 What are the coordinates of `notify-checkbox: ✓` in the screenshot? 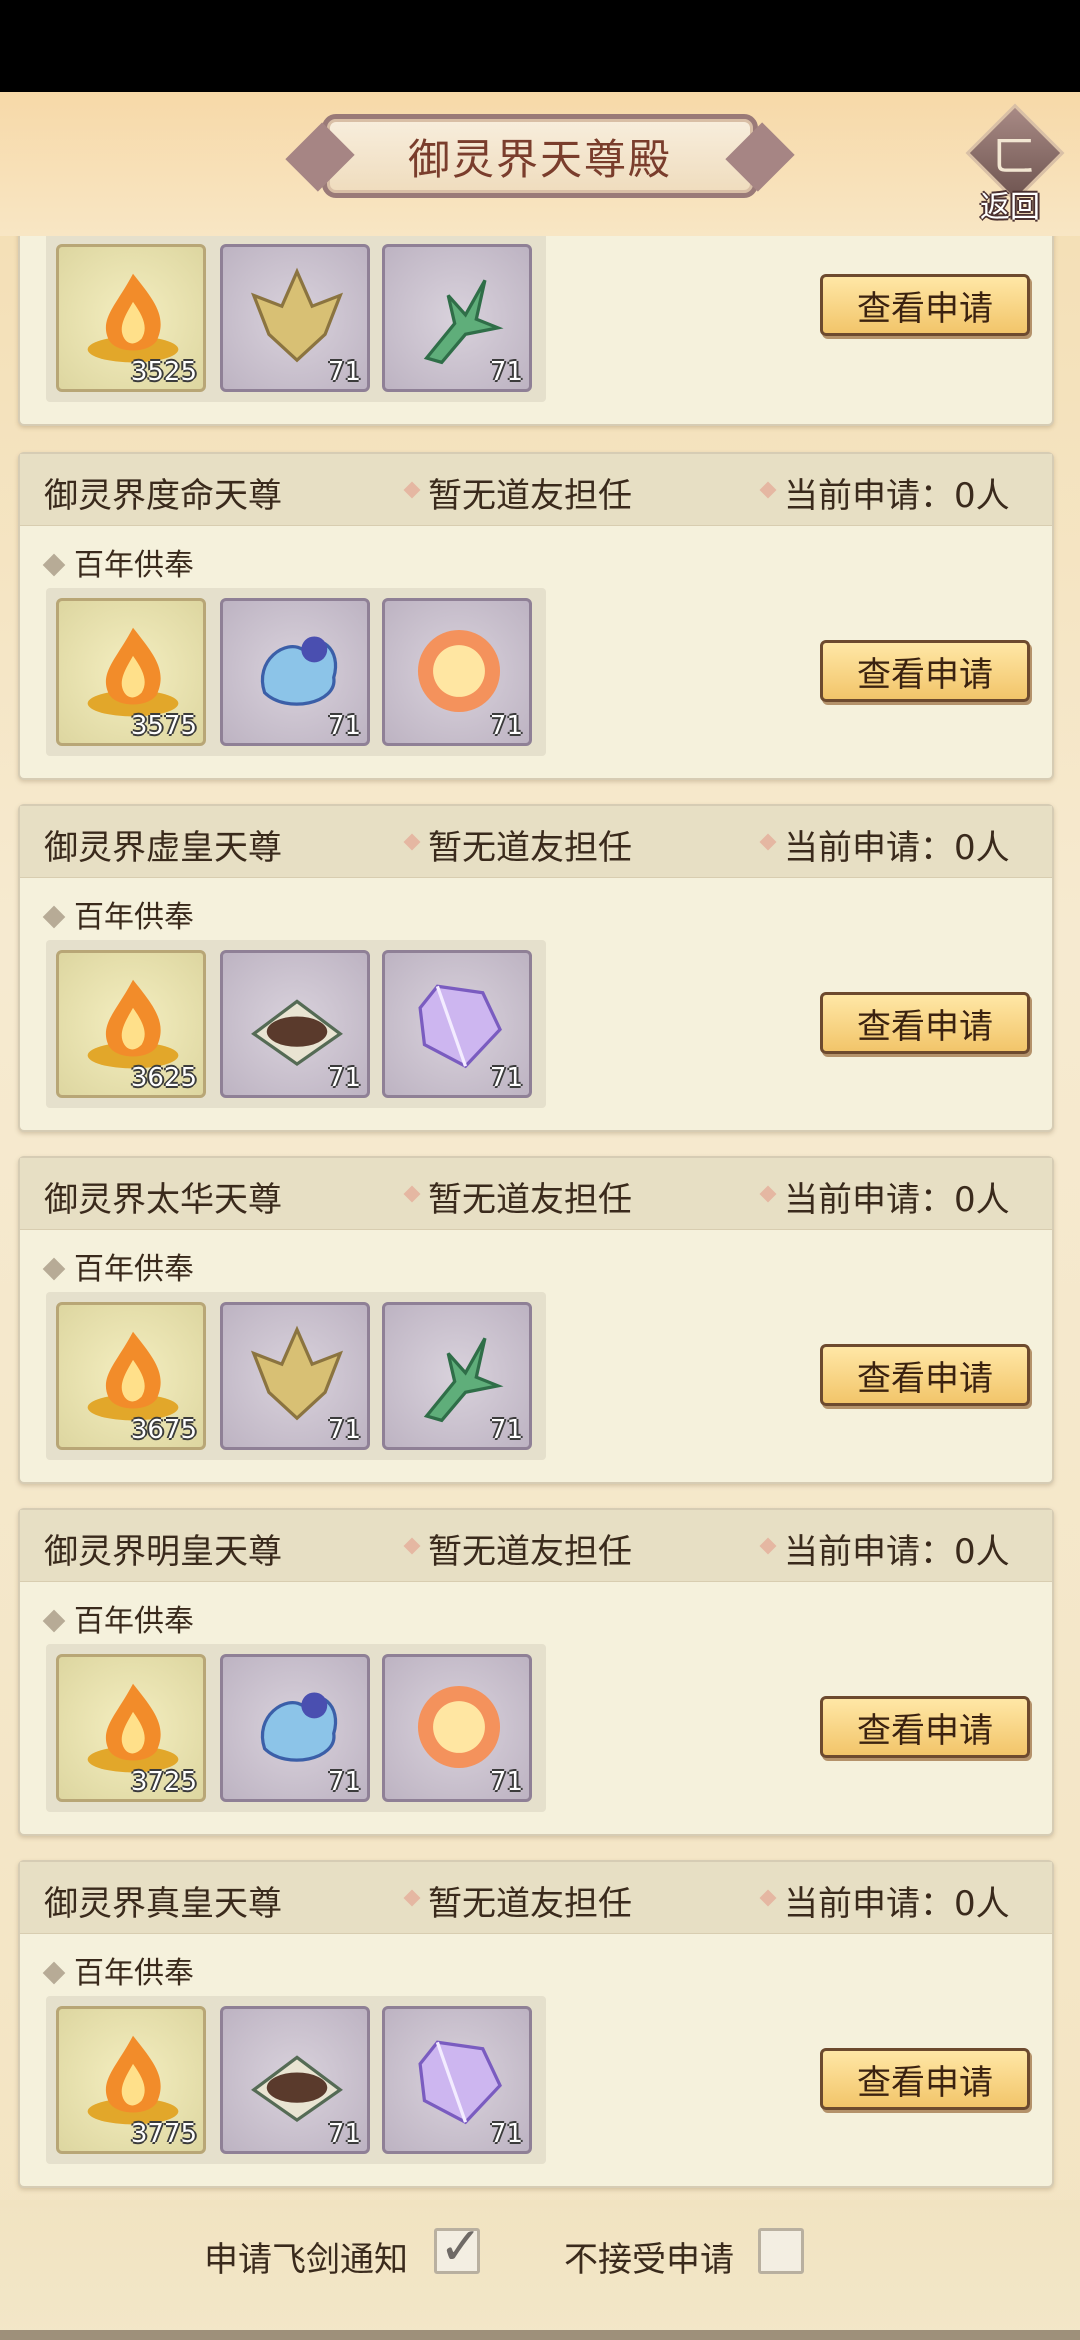 It's located at (458, 2247).